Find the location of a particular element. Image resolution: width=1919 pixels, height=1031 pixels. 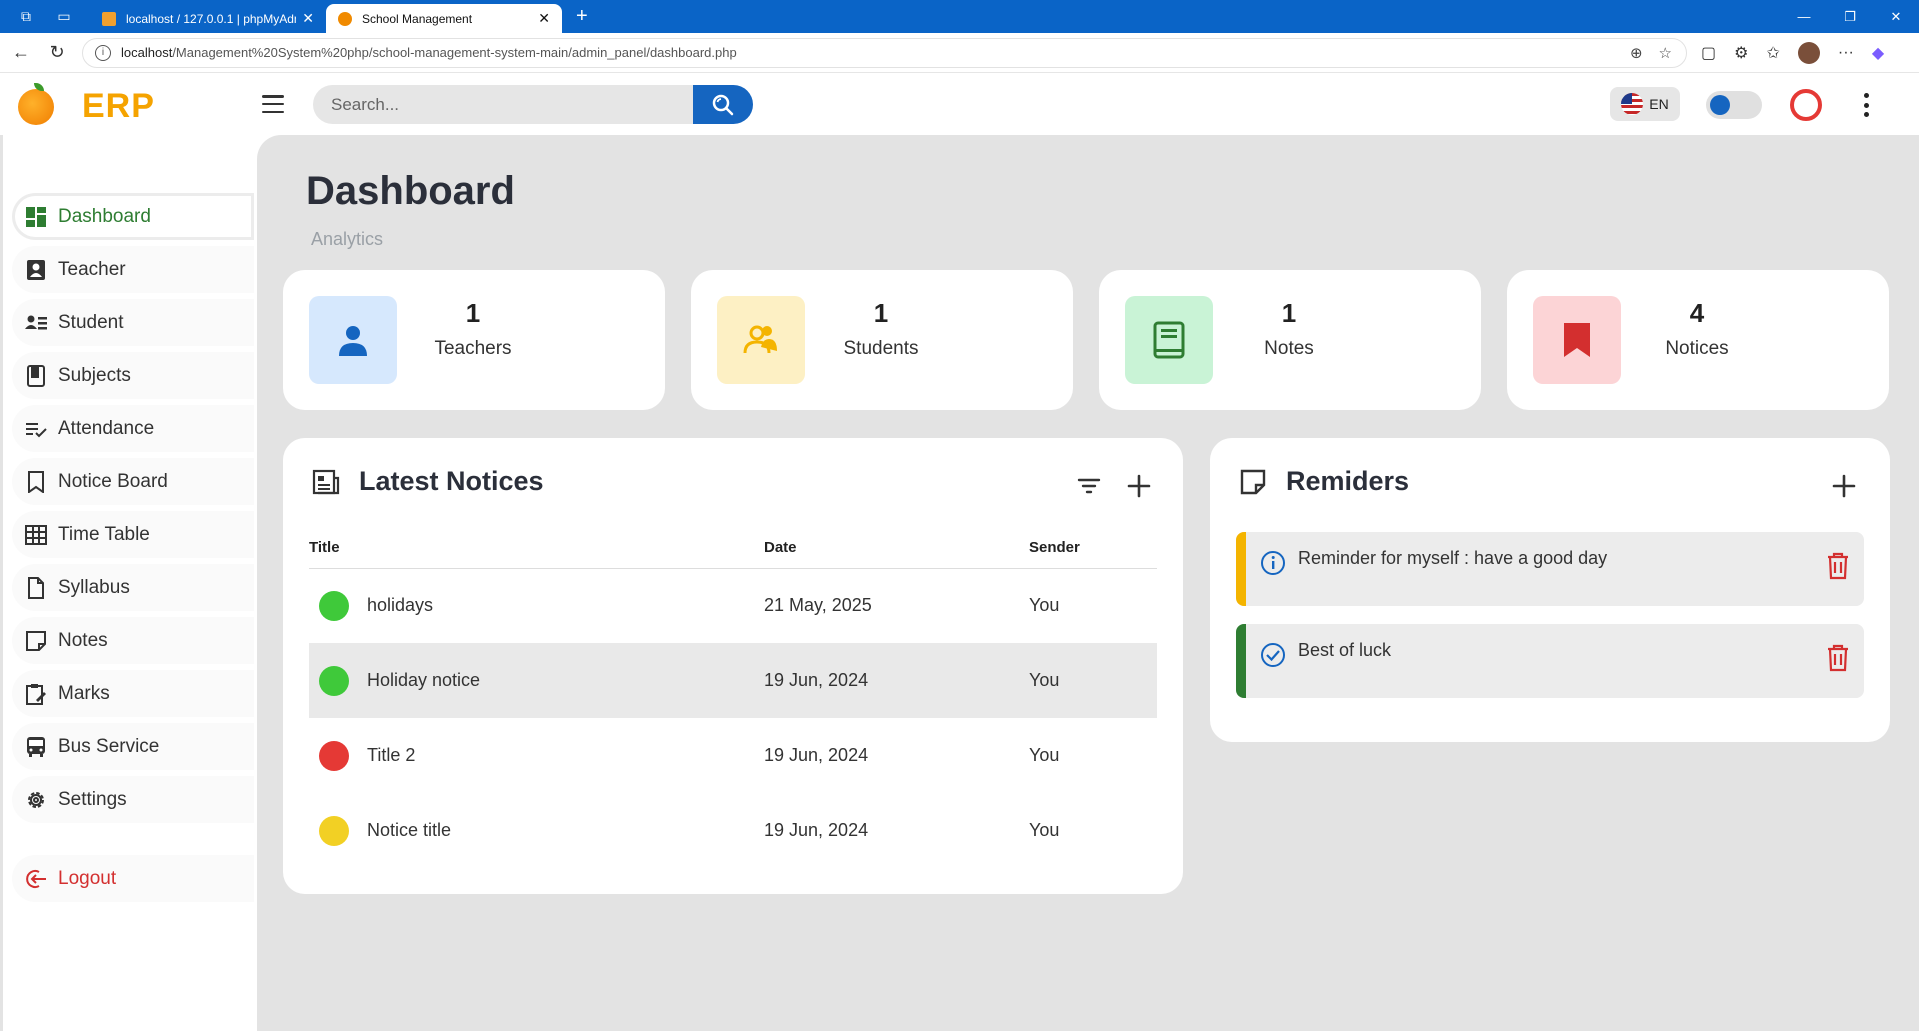

reminder-text: Best of luck is located at coordinates (1345, 650).